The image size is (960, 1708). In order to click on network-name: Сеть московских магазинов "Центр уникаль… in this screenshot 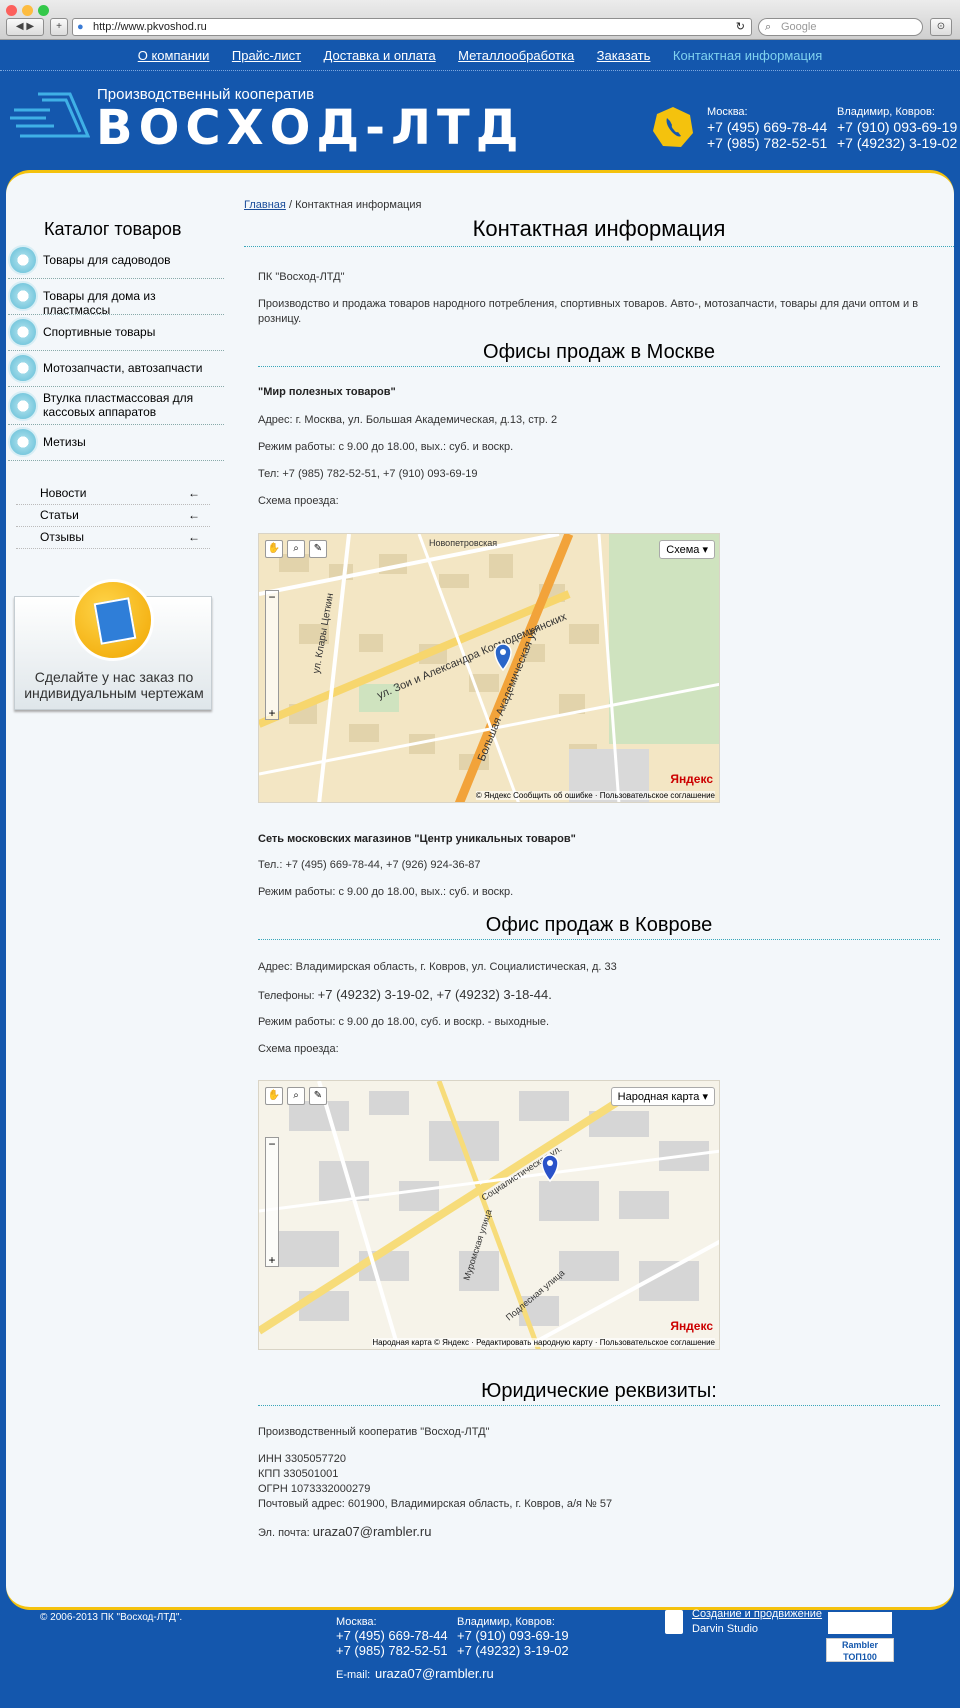, I will do `click(417, 839)`.